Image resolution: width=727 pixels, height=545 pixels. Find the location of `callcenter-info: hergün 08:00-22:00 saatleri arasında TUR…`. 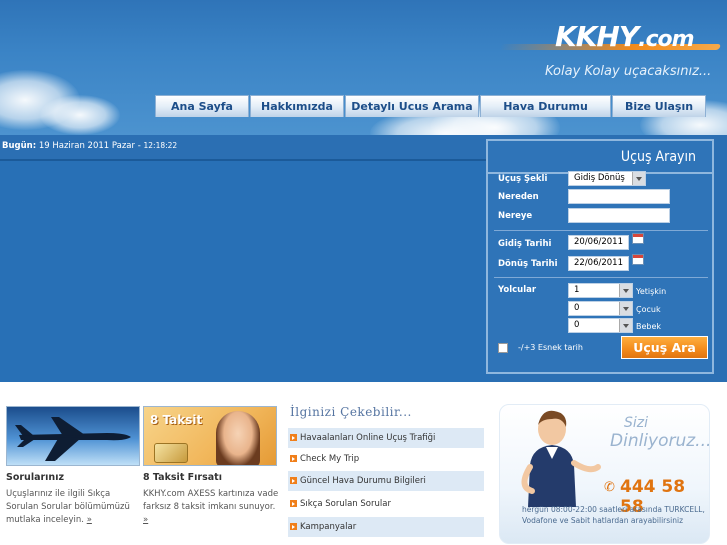

callcenter-info: hergün 08:00-22:00 saatleri arasında TUR… is located at coordinates (613, 515).